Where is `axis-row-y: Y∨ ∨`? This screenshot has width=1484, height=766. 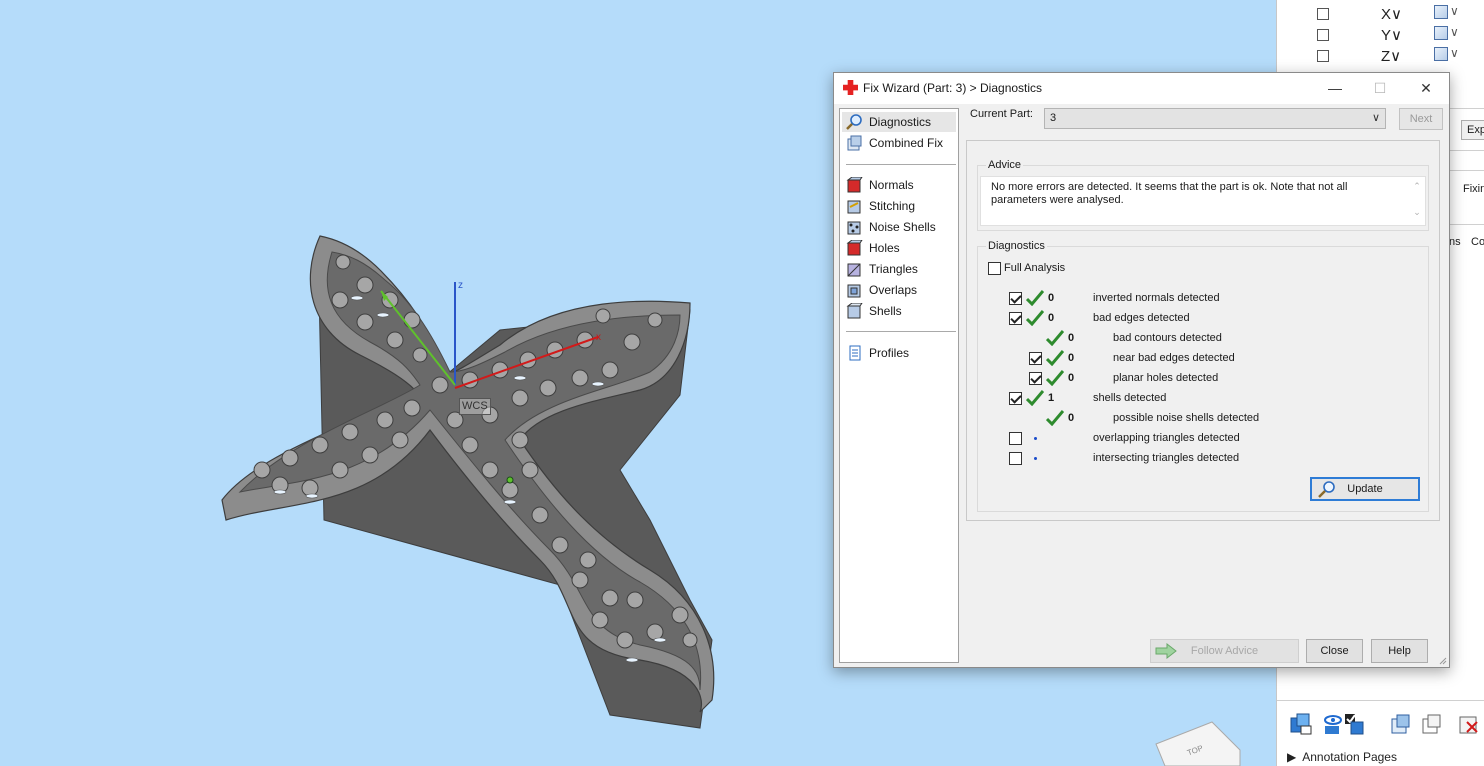 axis-row-y: Y∨ ∨ is located at coordinates (1385, 34).